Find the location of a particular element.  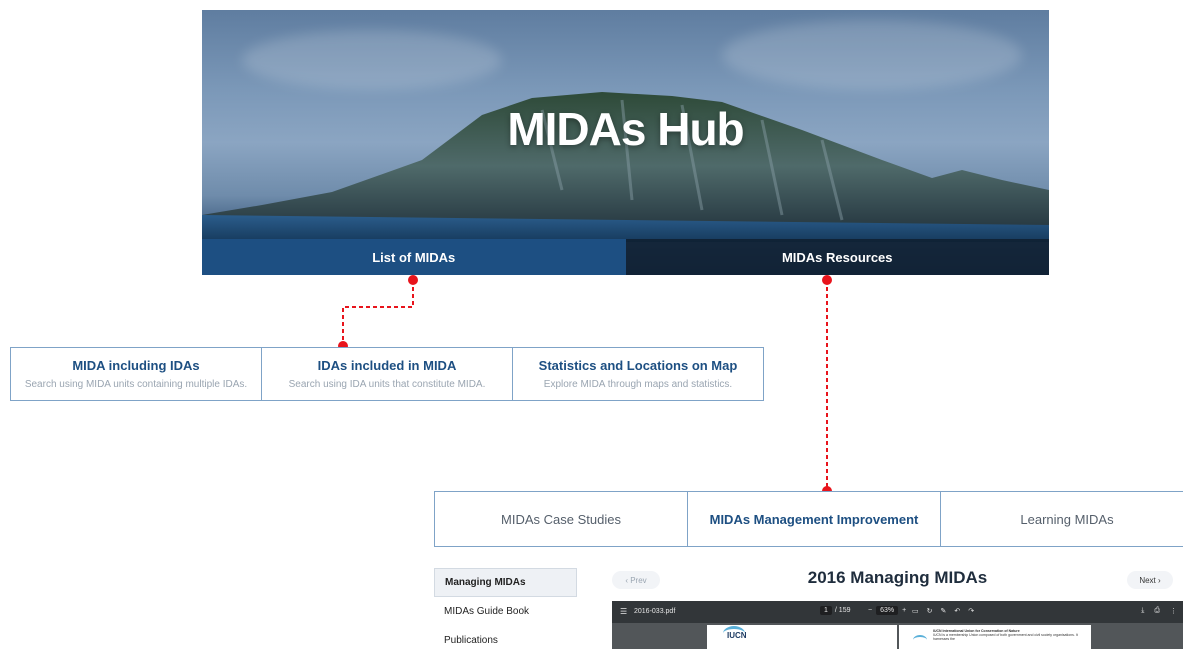

tab-midas-resources: MIDAs Resources is located at coordinates (837, 257).